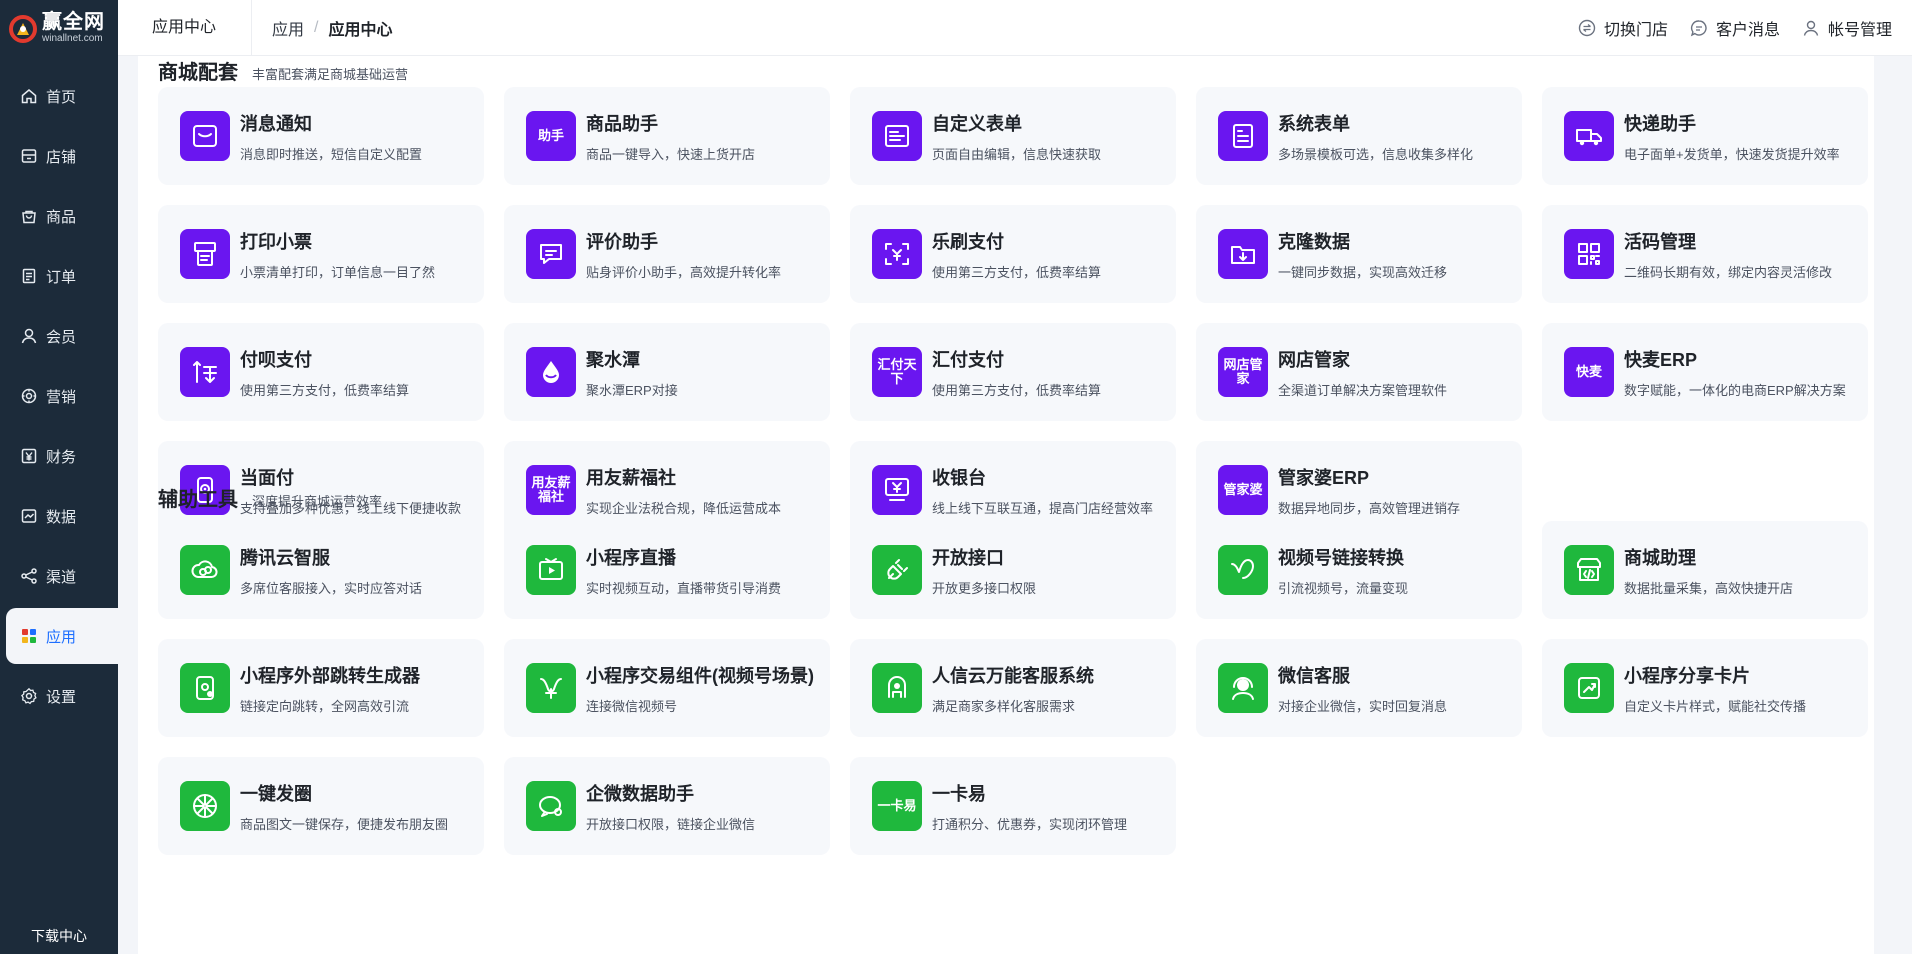 The image size is (1912, 954). What do you see at coordinates (1013, 372) in the screenshot?
I see `app-card: 汇付天下 汇付支付 使用第三方支付，低费率结算` at bounding box center [1013, 372].